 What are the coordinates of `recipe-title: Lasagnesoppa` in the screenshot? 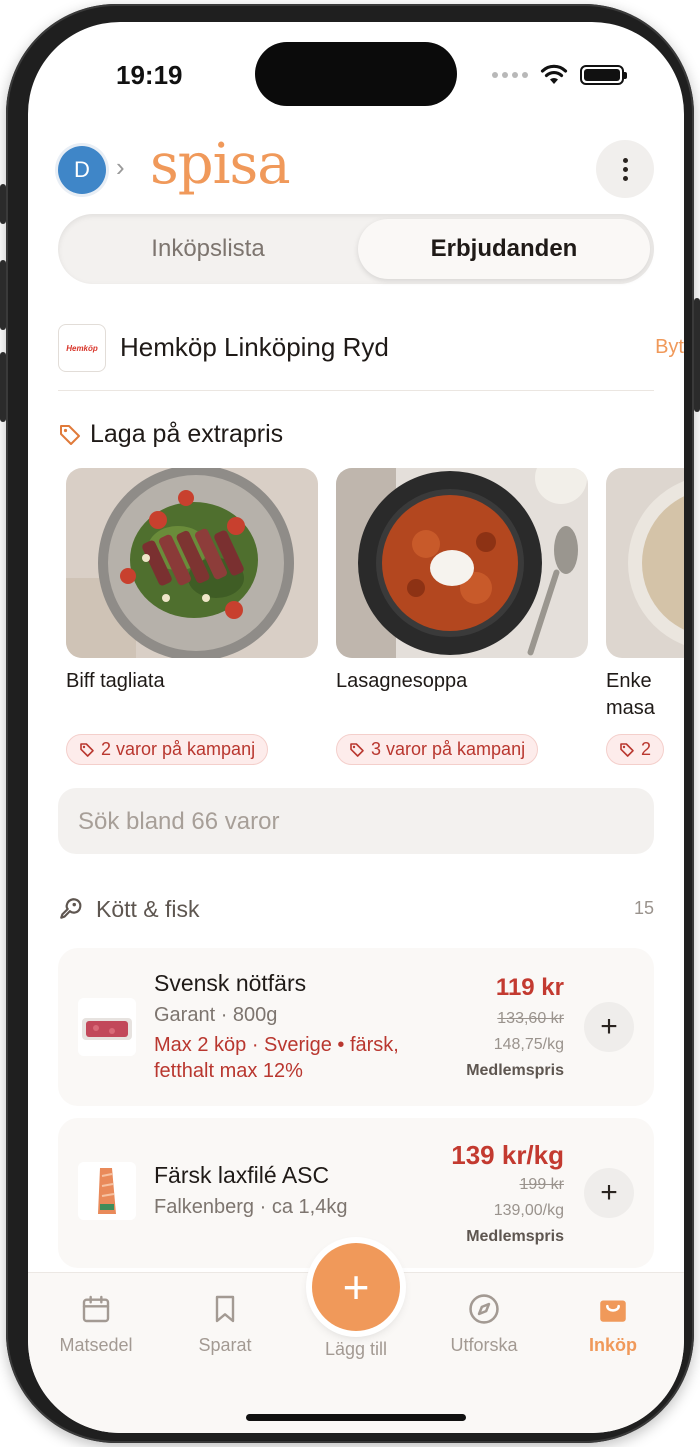 It's located at (402, 681).